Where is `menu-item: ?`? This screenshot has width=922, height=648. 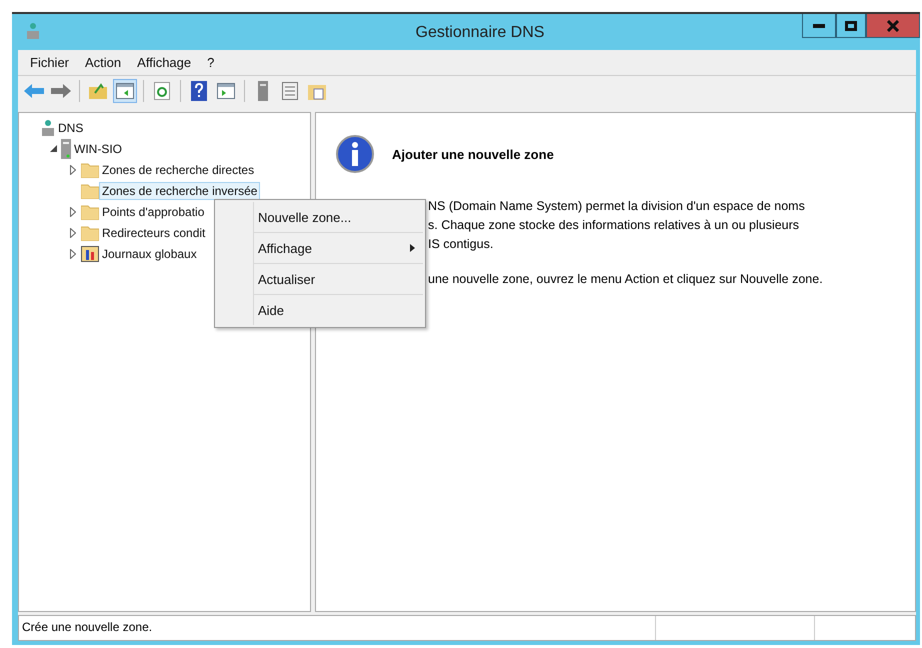
menu-item: ? is located at coordinates (210, 62).